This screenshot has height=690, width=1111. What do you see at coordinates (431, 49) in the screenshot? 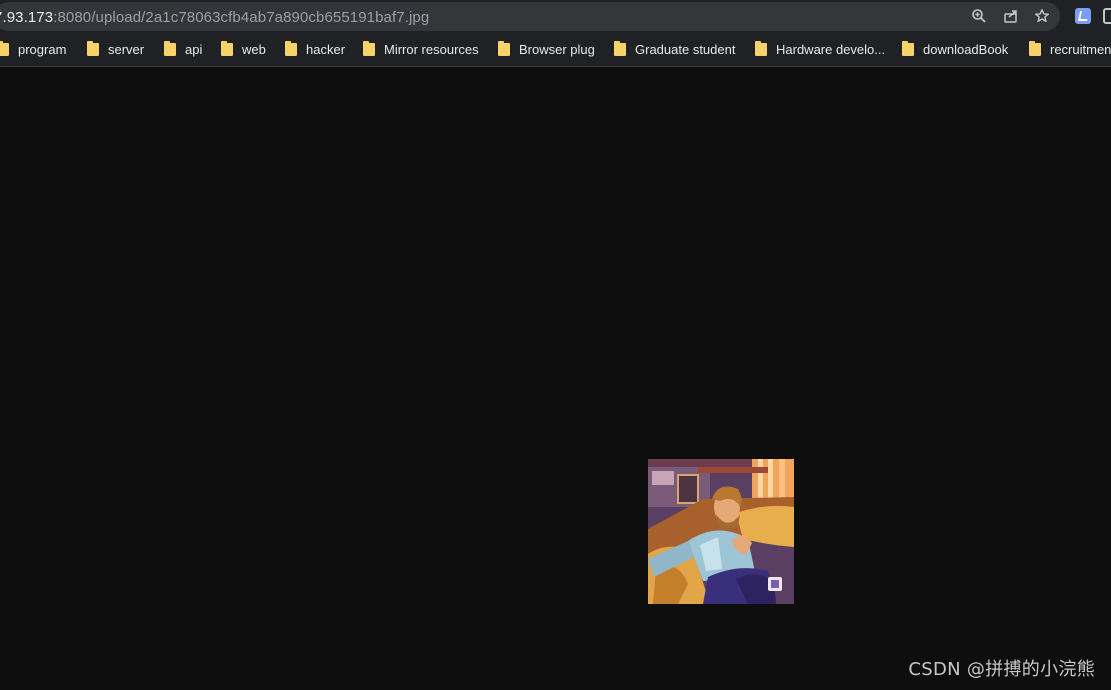
I see `bookmark-label: Mirror resources` at bounding box center [431, 49].